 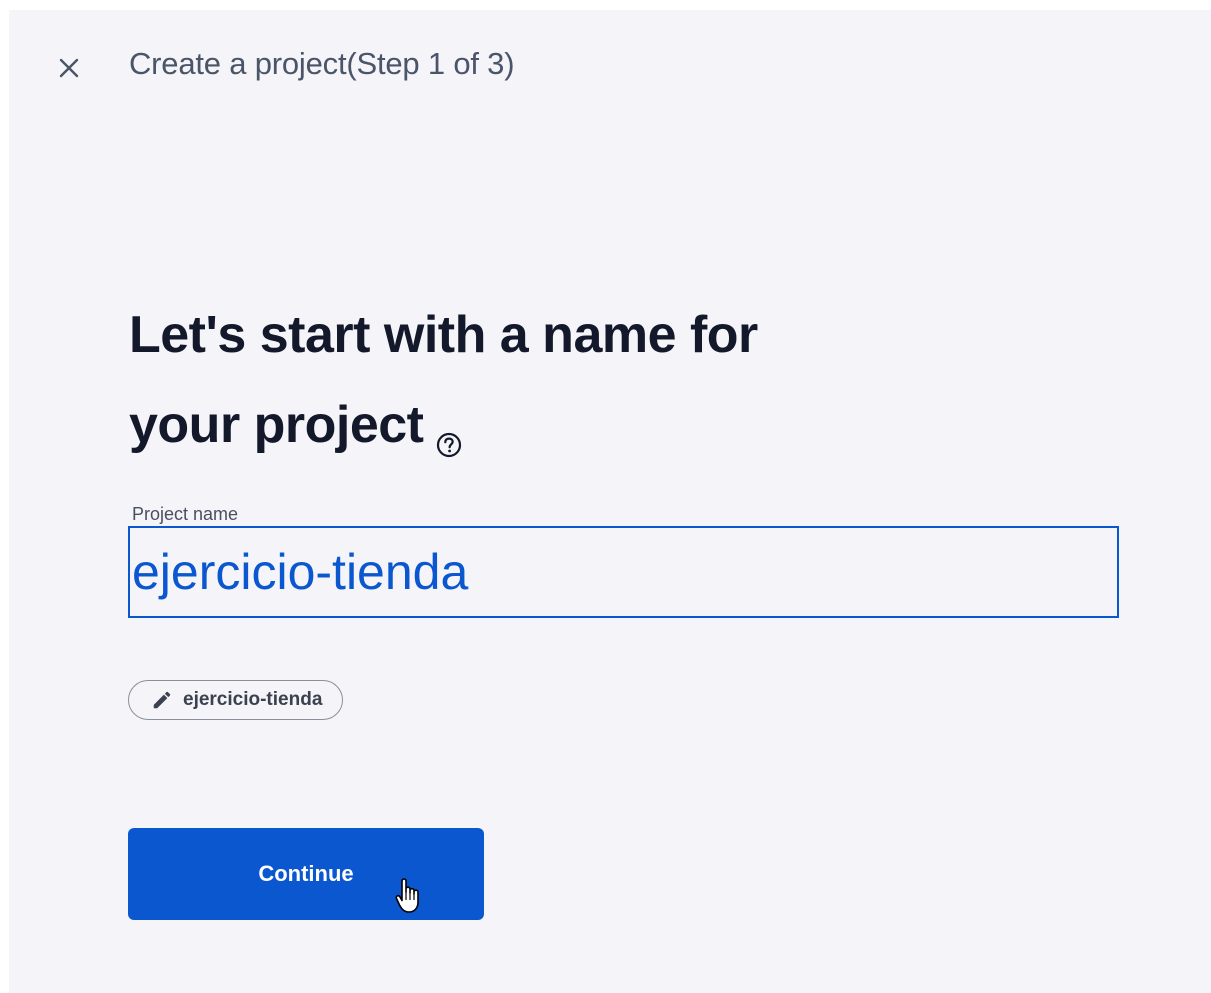 What do you see at coordinates (162, 700) in the screenshot?
I see `pencil-icon` at bounding box center [162, 700].